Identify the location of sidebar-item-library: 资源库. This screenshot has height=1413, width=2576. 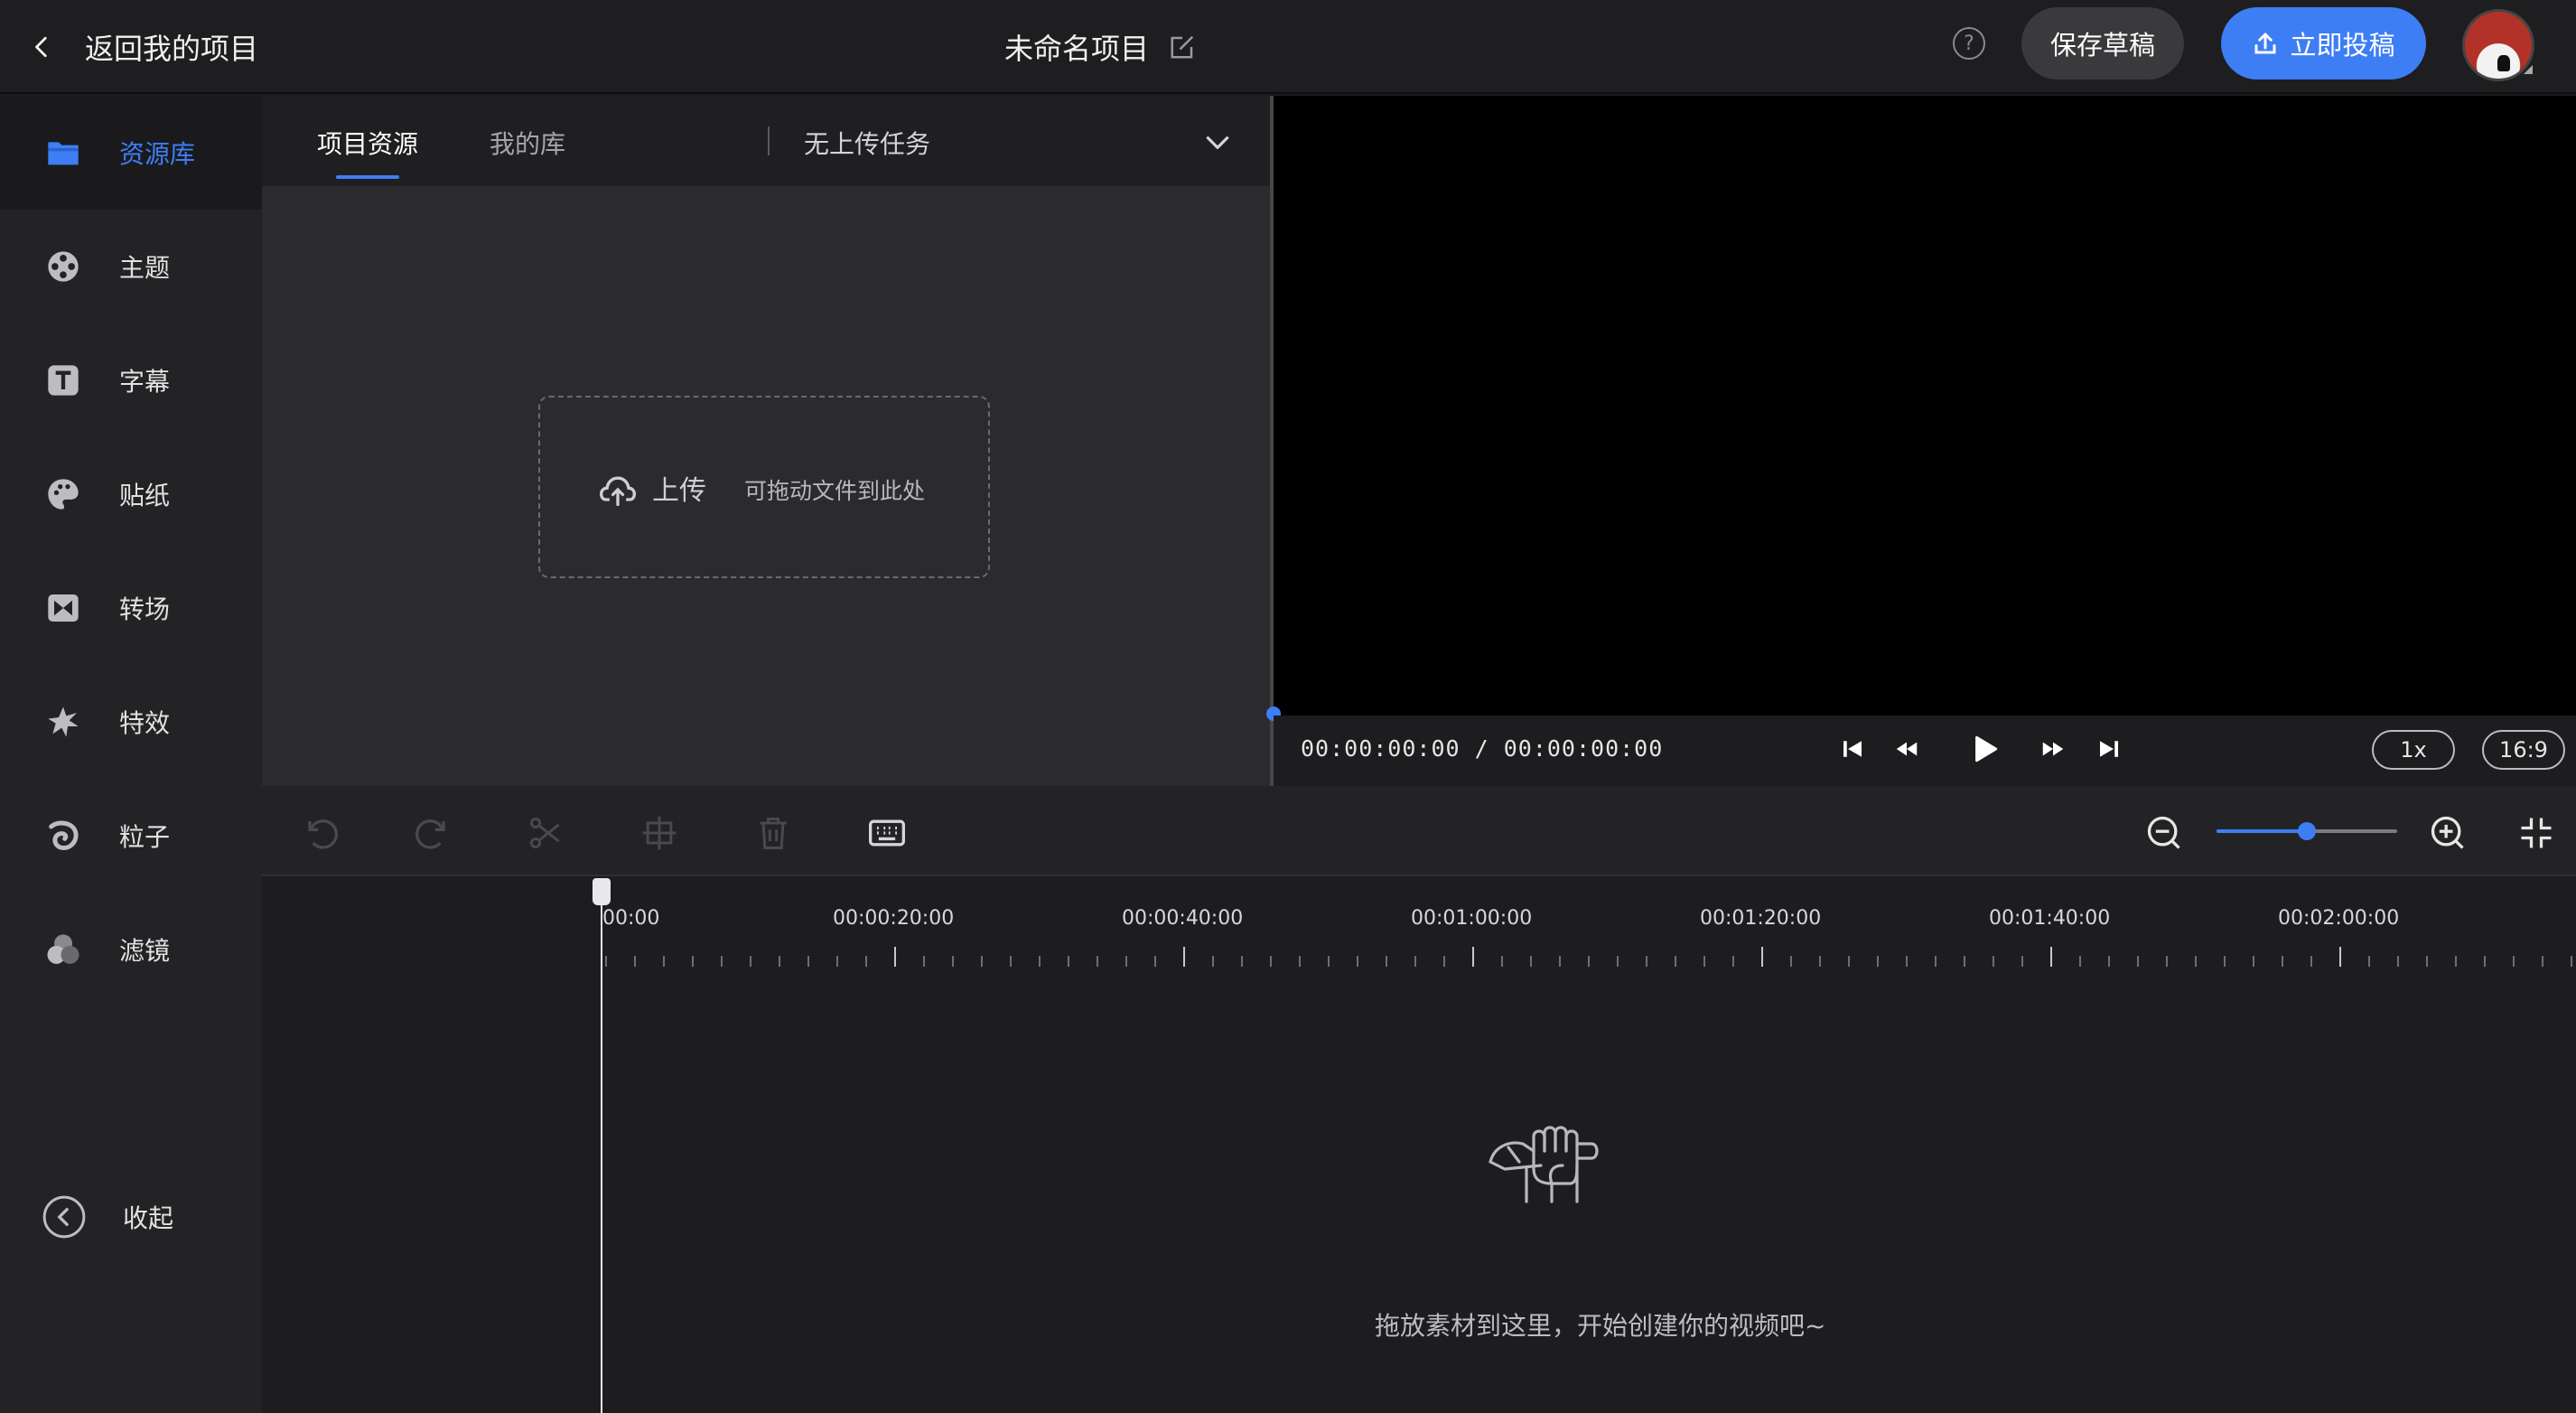
(131, 153).